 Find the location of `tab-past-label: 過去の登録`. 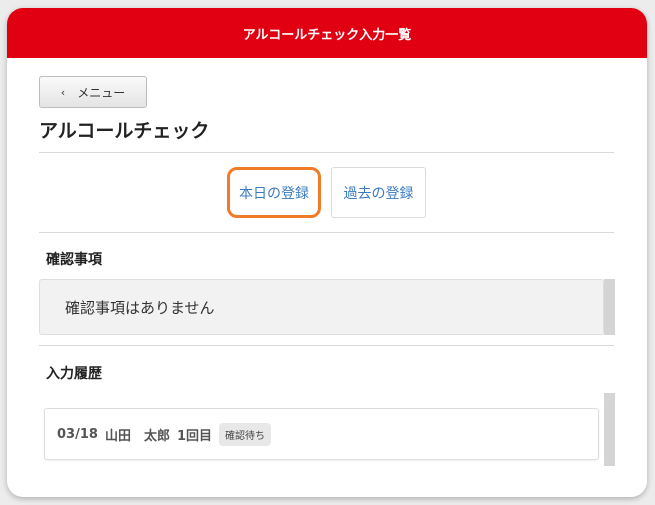

tab-past-label: 過去の登録 is located at coordinates (378, 193).